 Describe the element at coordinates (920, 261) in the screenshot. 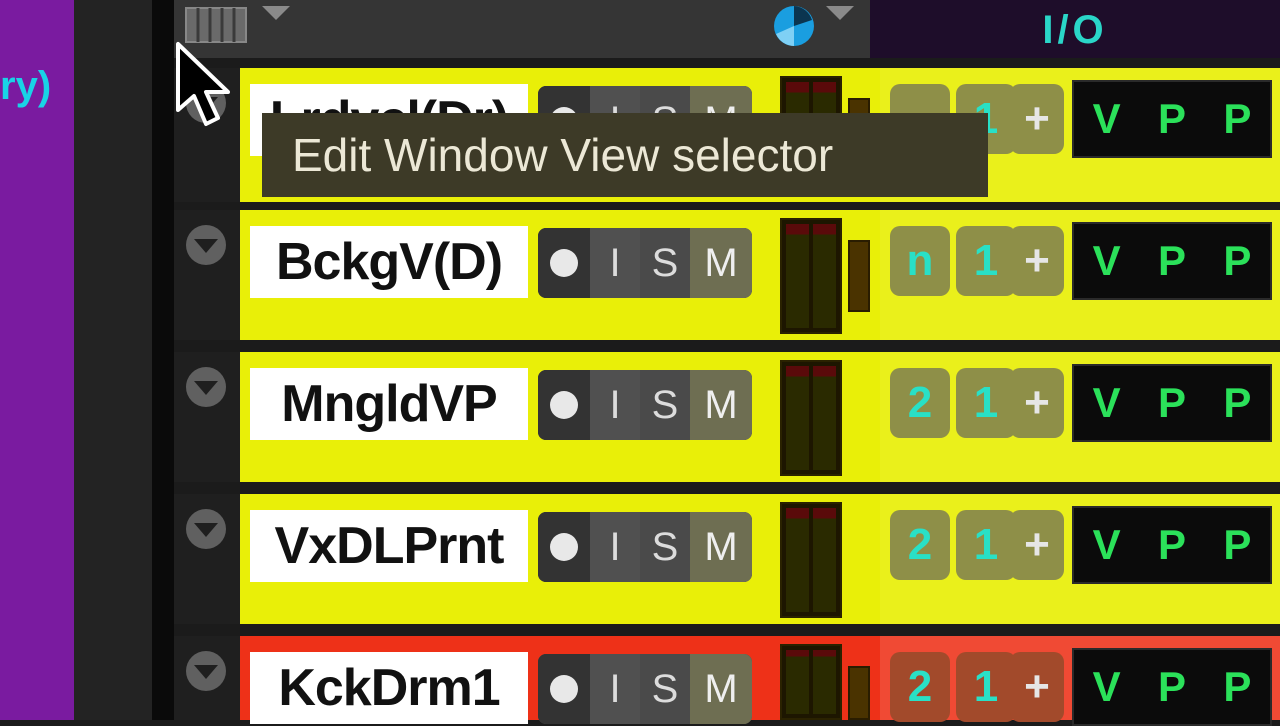

I see `input-selector: n` at that location.